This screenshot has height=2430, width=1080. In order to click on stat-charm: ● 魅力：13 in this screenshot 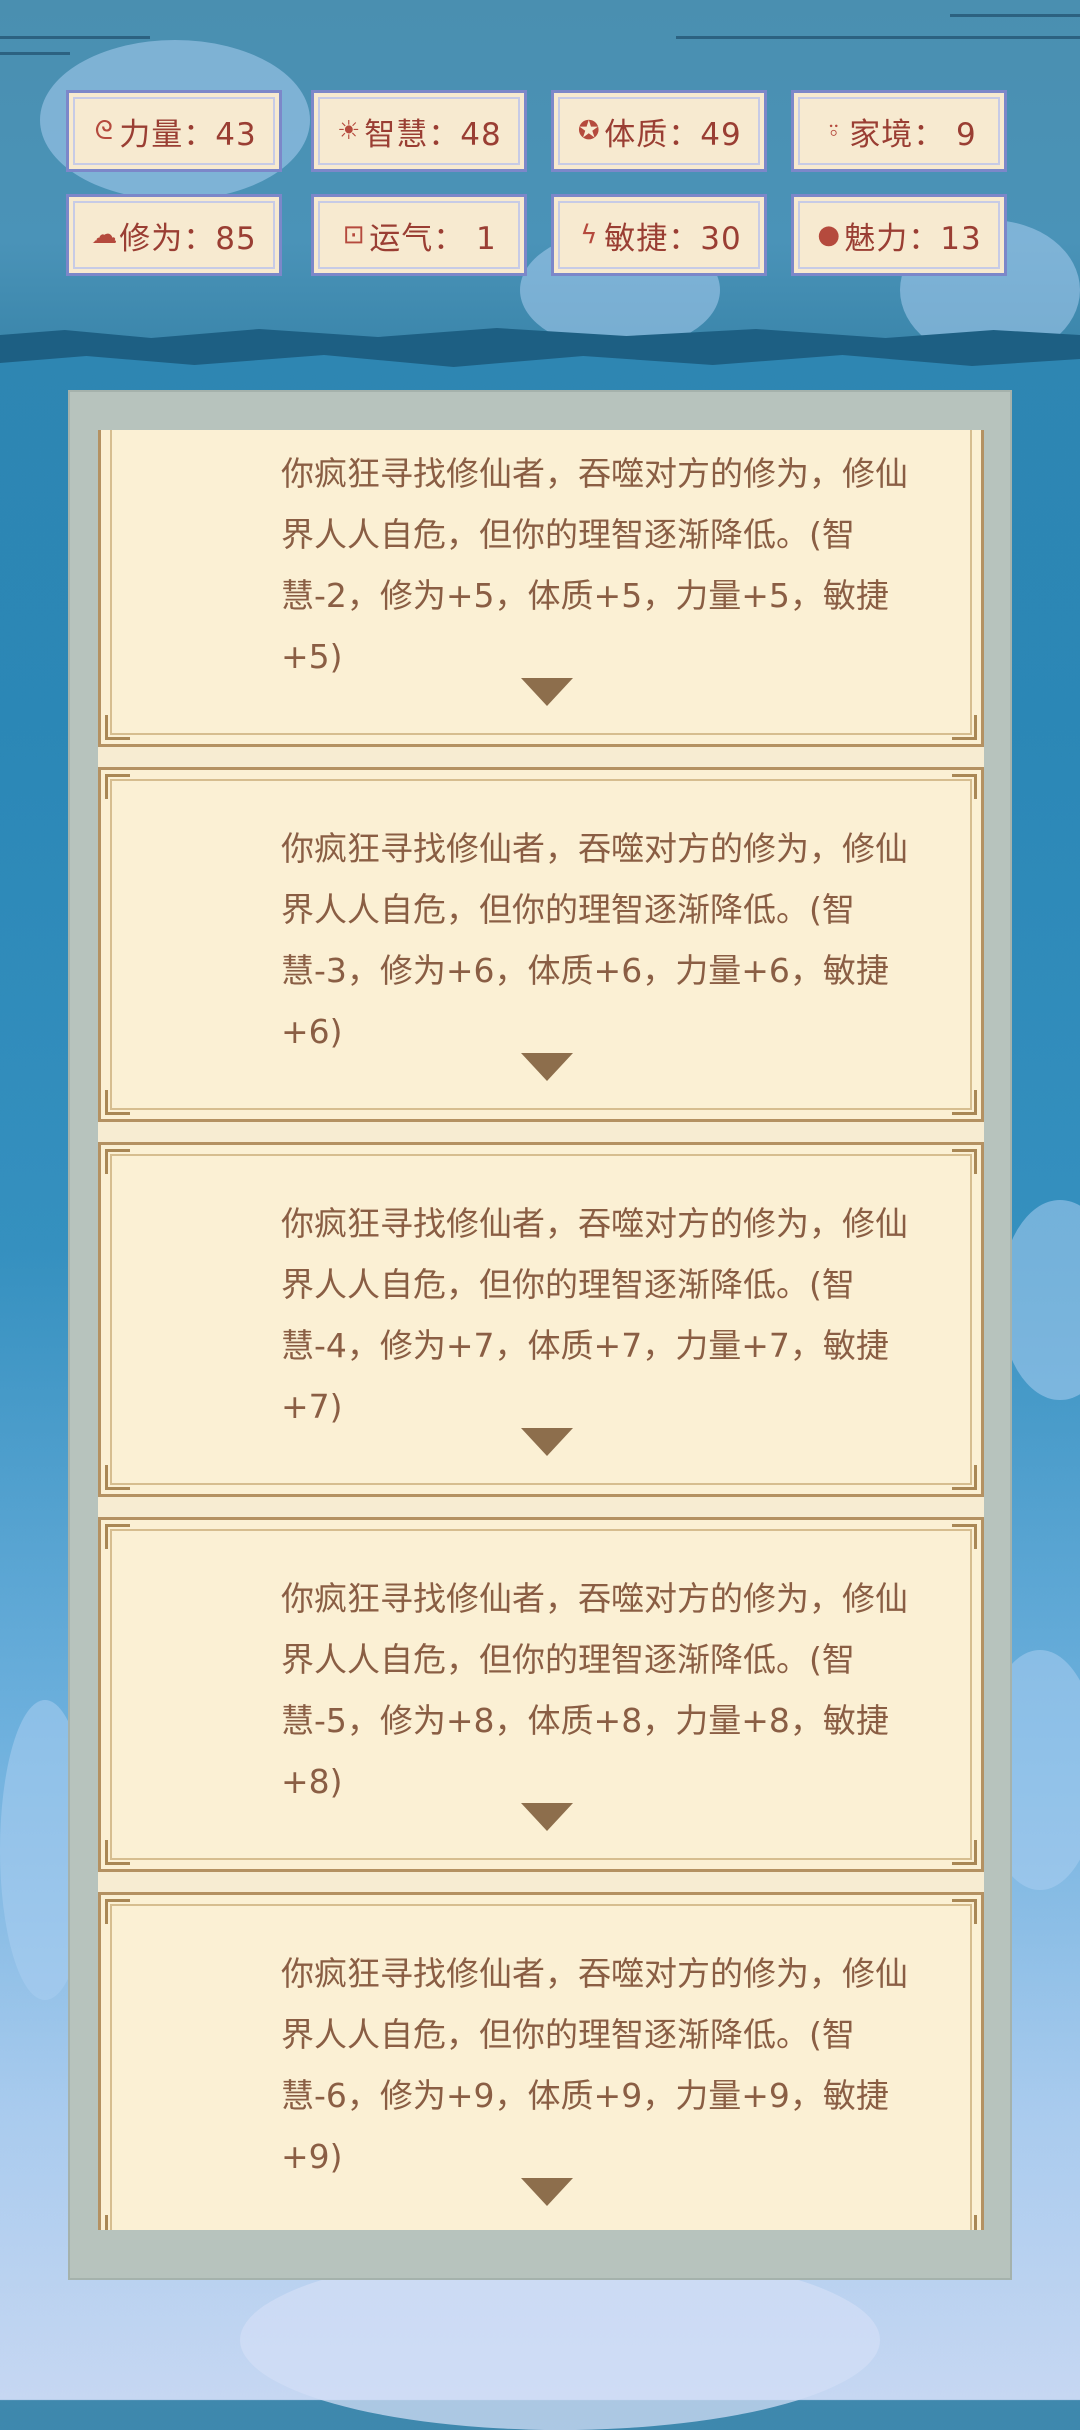, I will do `click(899, 235)`.